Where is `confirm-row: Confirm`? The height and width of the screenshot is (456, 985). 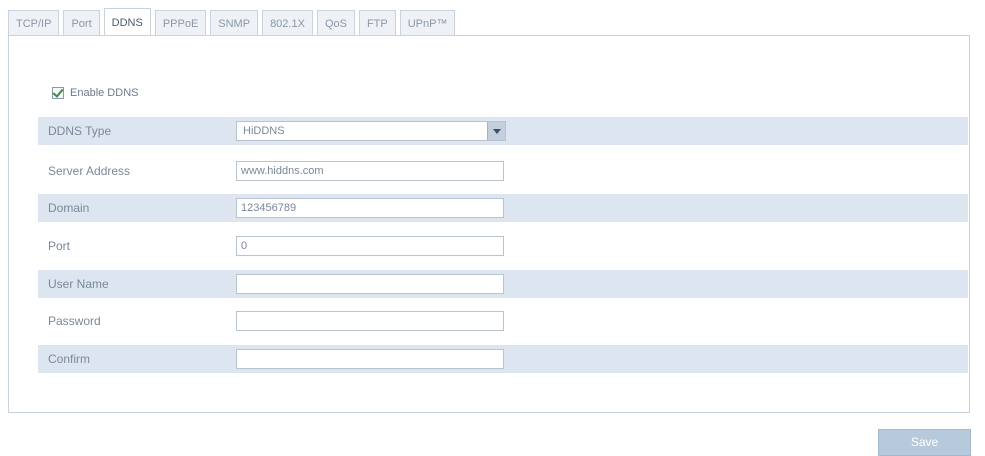 confirm-row: Confirm is located at coordinates (503, 359).